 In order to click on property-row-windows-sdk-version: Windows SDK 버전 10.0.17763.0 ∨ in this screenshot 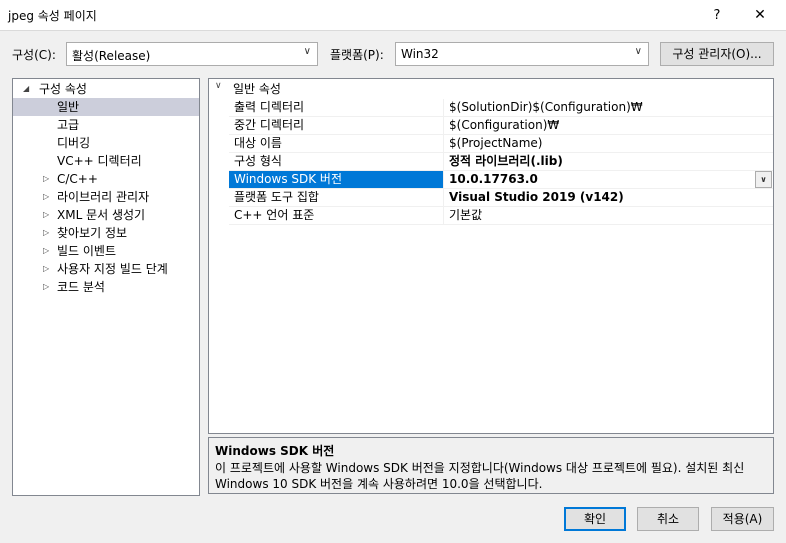, I will do `click(491, 180)`.